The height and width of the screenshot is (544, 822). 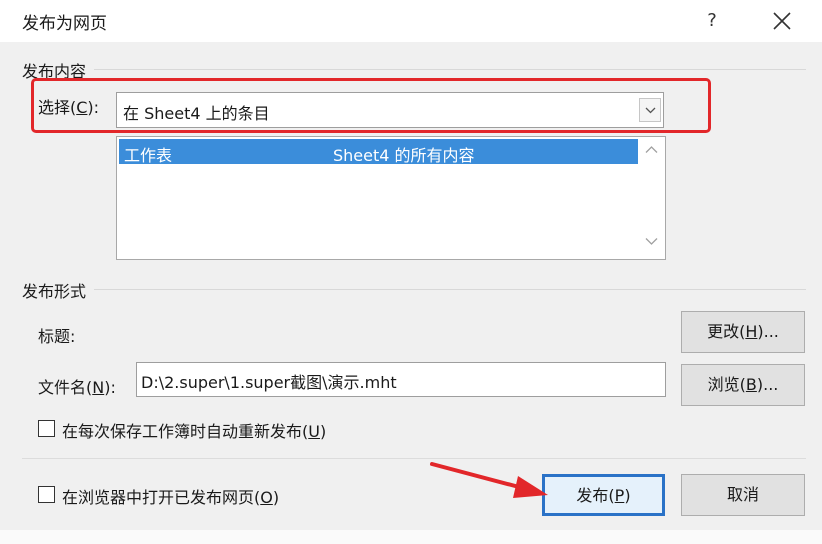 I want to click on annotation-arrow, so click(x=489, y=480).